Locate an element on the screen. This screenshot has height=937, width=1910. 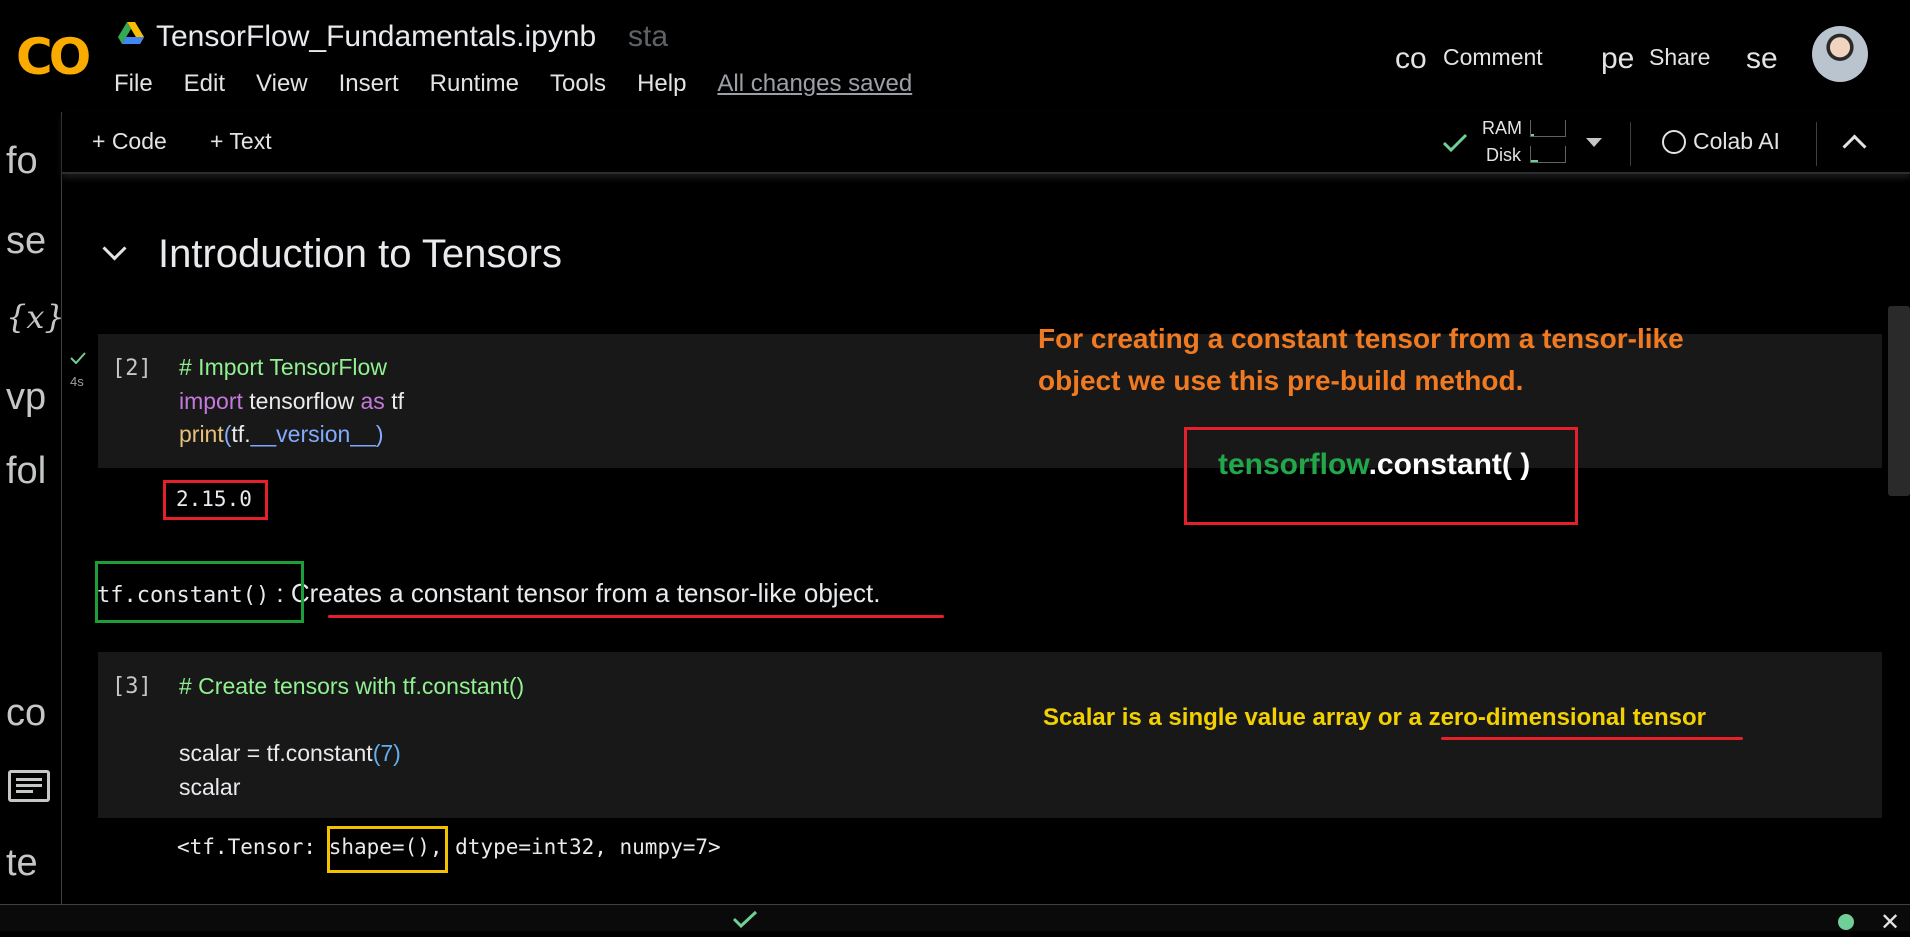
colab-logo: CO is located at coordinates (53, 57).